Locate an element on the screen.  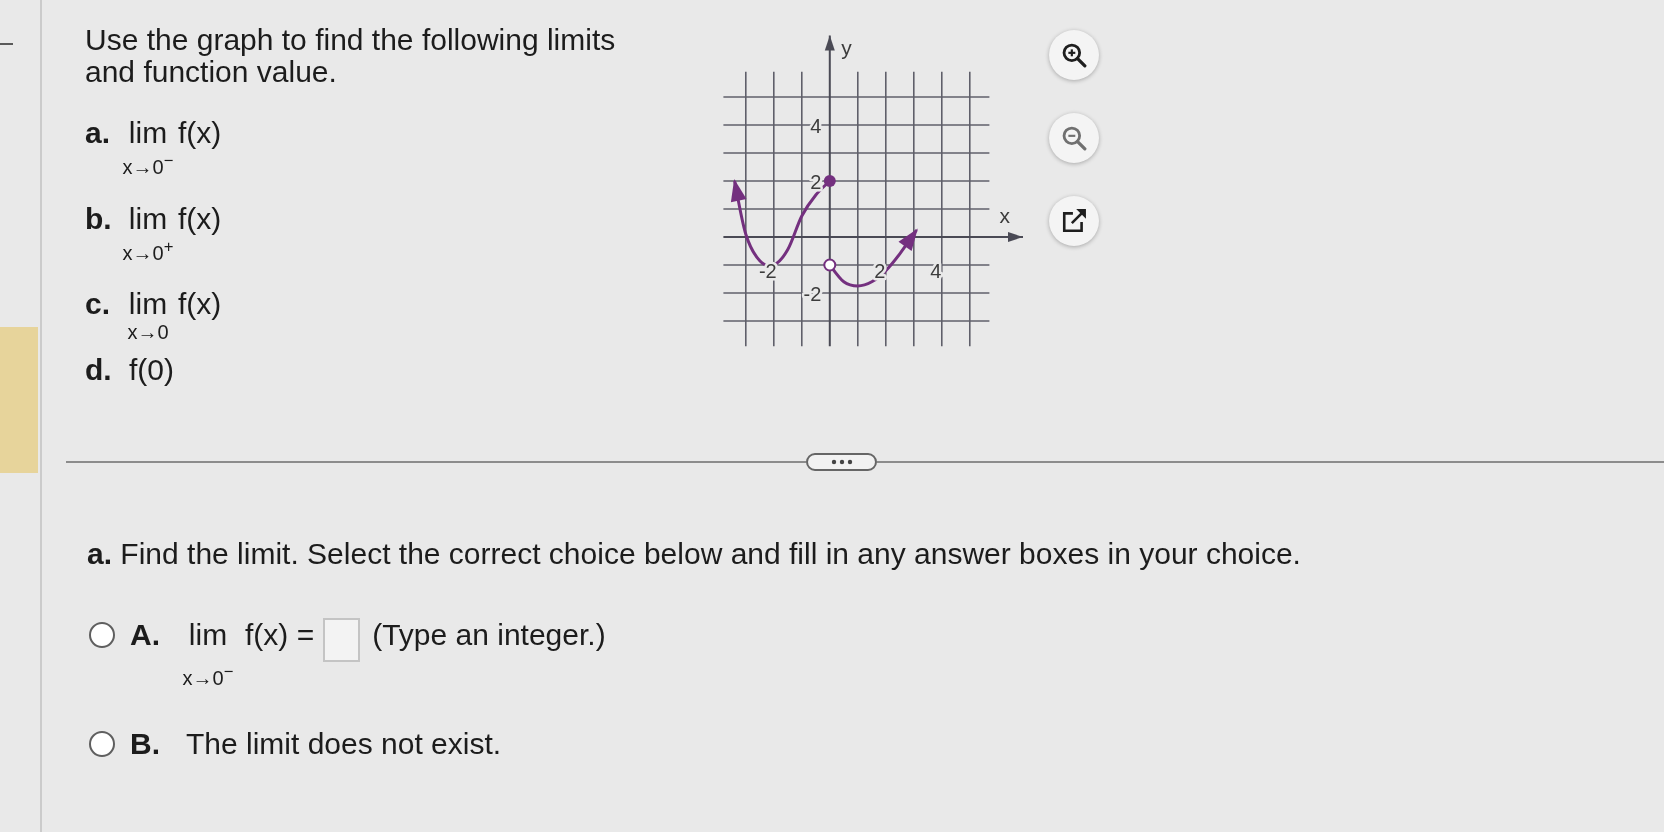
more-button is located at coordinates (841, 462).